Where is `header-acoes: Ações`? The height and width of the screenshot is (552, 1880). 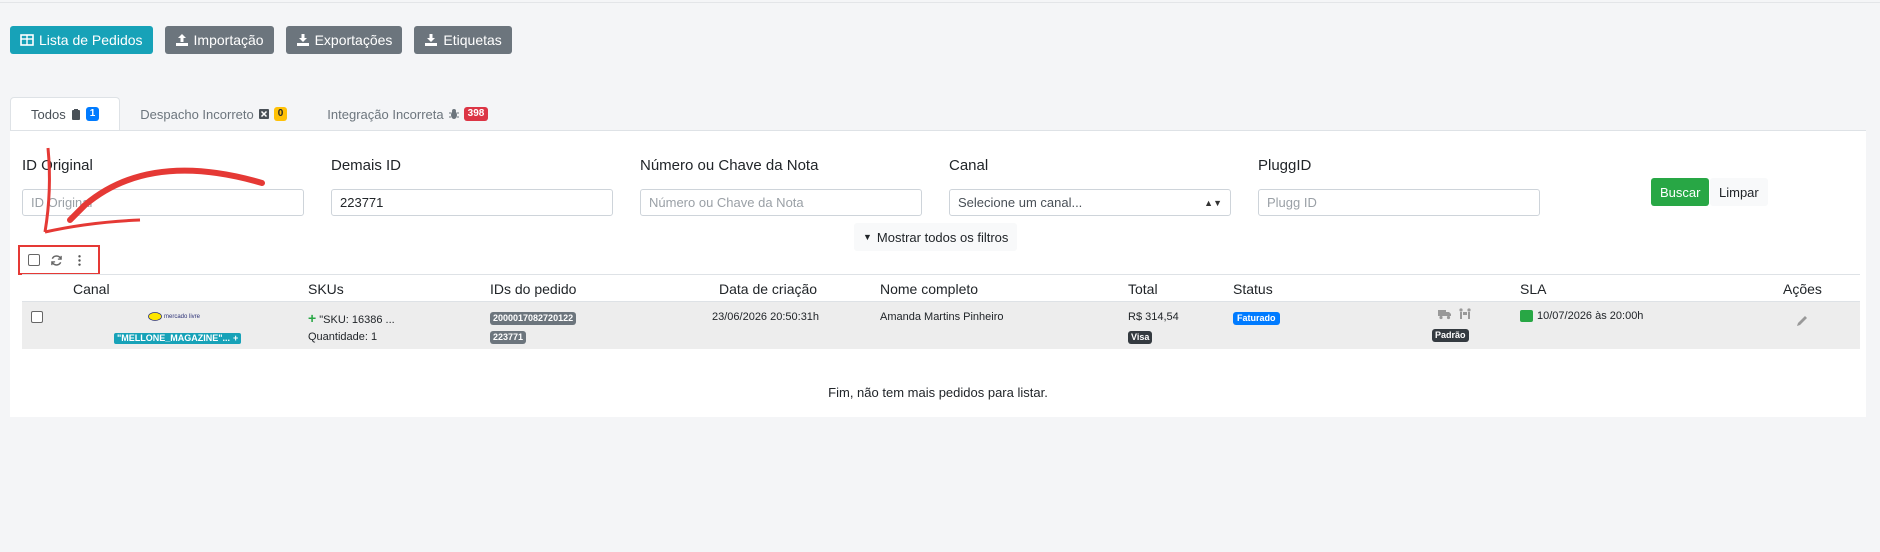
header-acoes: Ações is located at coordinates (1802, 289).